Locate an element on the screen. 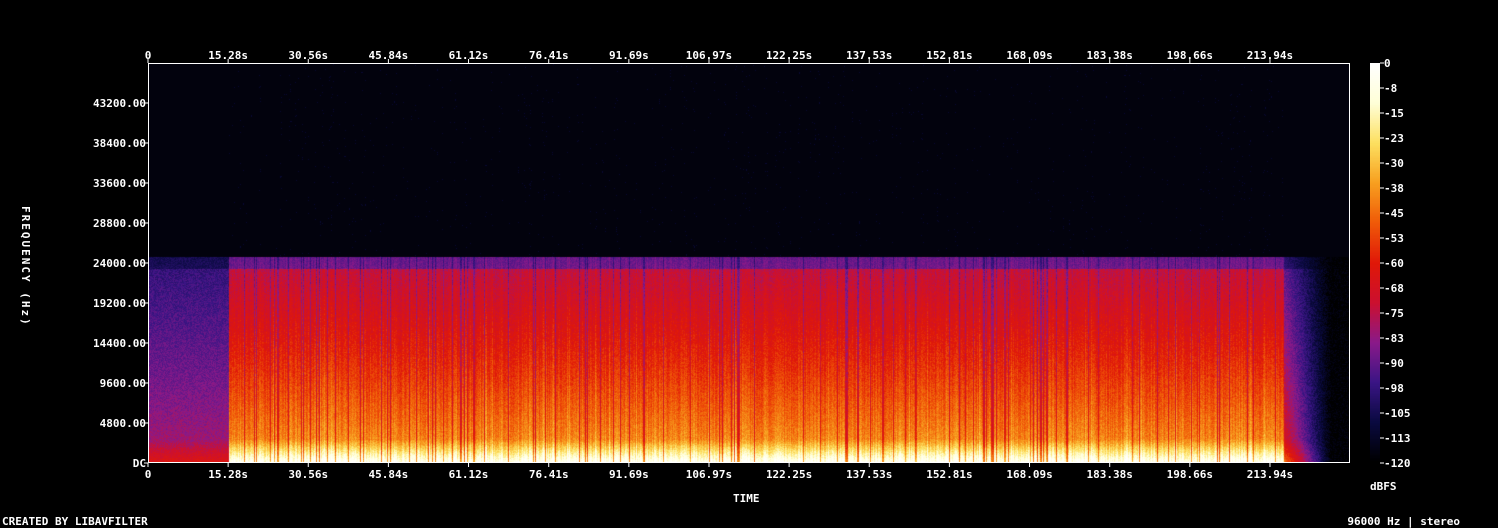  x-tick-label-top: 30.56s is located at coordinates (308, 55).